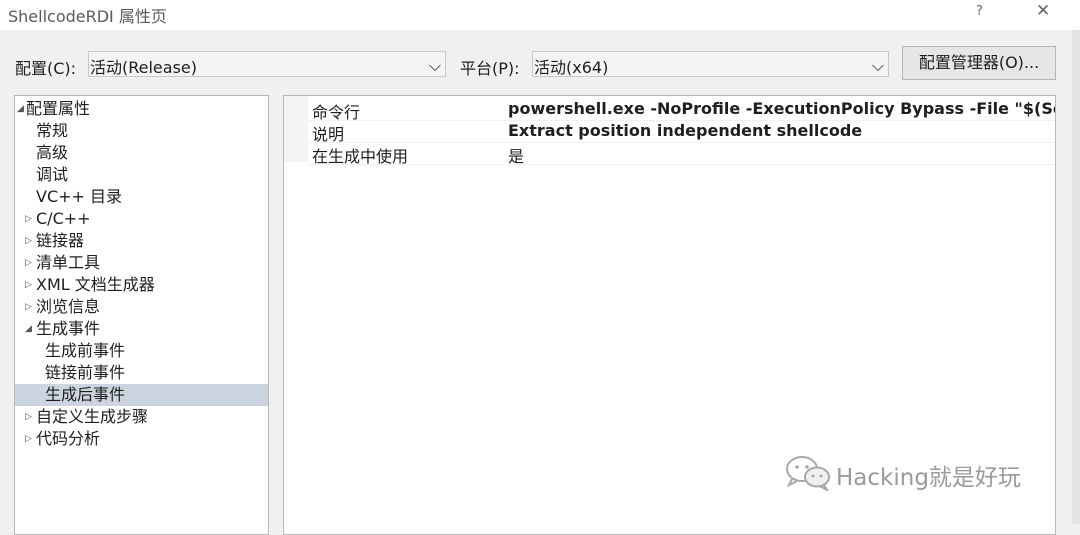 This screenshot has width=1080, height=535. Describe the element at coordinates (141, 175) in the screenshot. I see `tree-item-debugging: 调试` at that location.